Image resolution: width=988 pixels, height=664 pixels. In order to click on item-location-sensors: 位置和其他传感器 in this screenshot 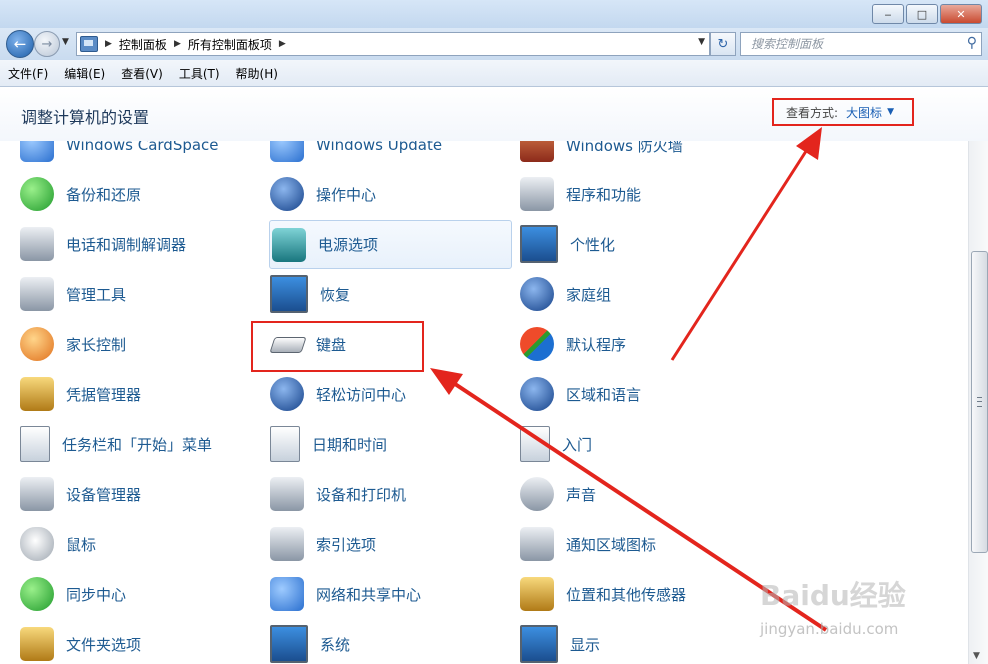, I will do `click(620, 594)`.